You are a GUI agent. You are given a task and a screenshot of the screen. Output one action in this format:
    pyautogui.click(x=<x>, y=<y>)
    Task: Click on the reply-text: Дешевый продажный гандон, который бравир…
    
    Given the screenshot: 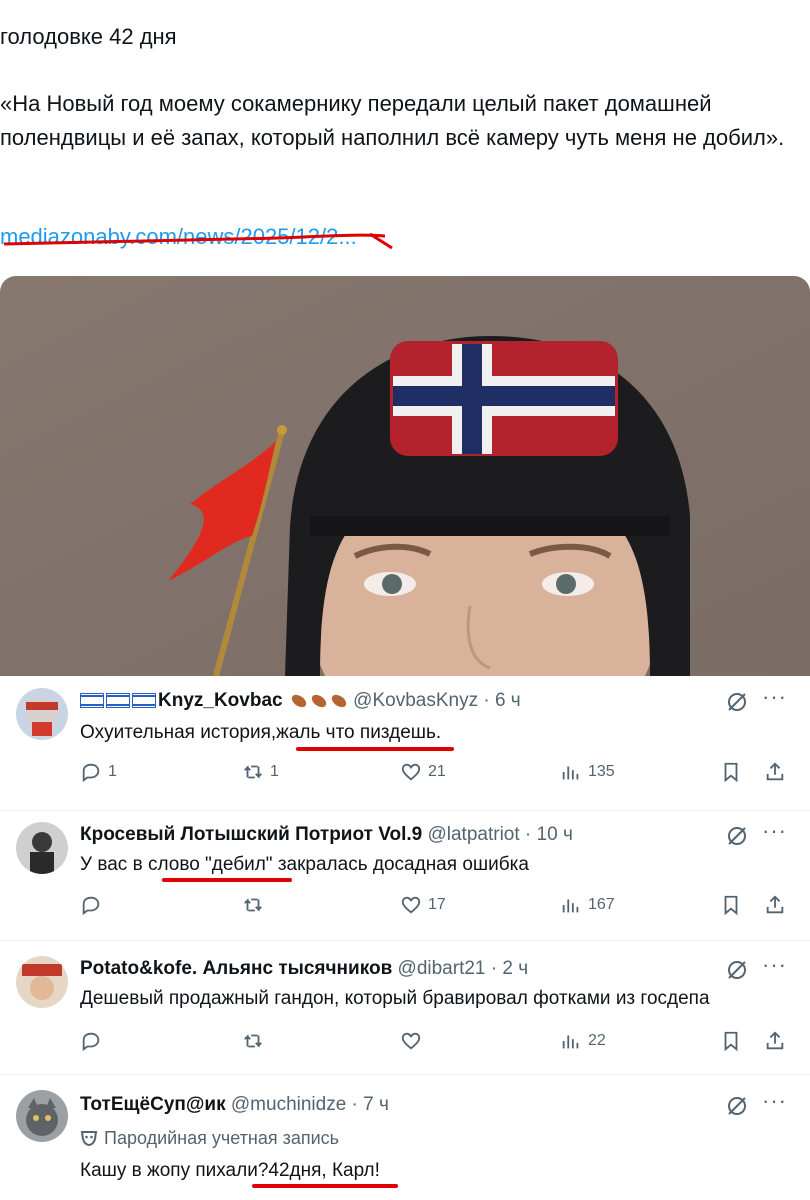 What is the action you would take?
    pyautogui.click(x=395, y=998)
    